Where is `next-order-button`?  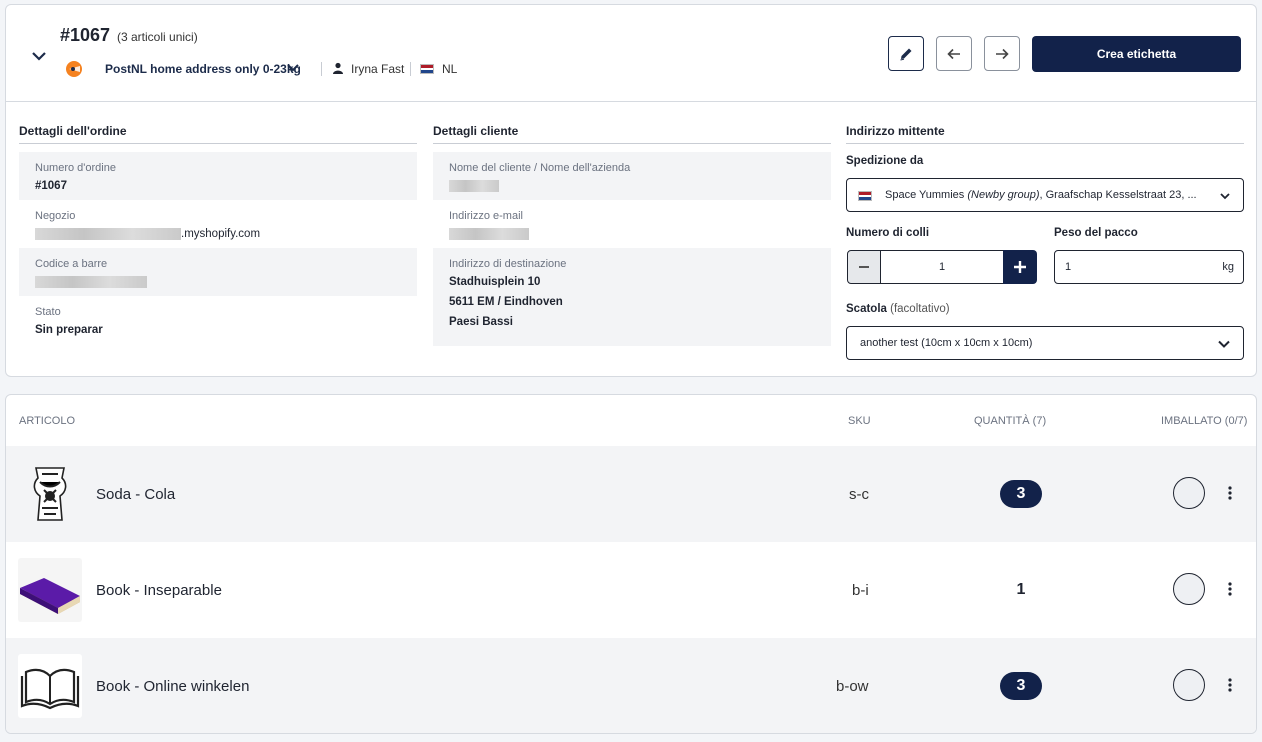
next-order-button is located at coordinates (1002, 53).